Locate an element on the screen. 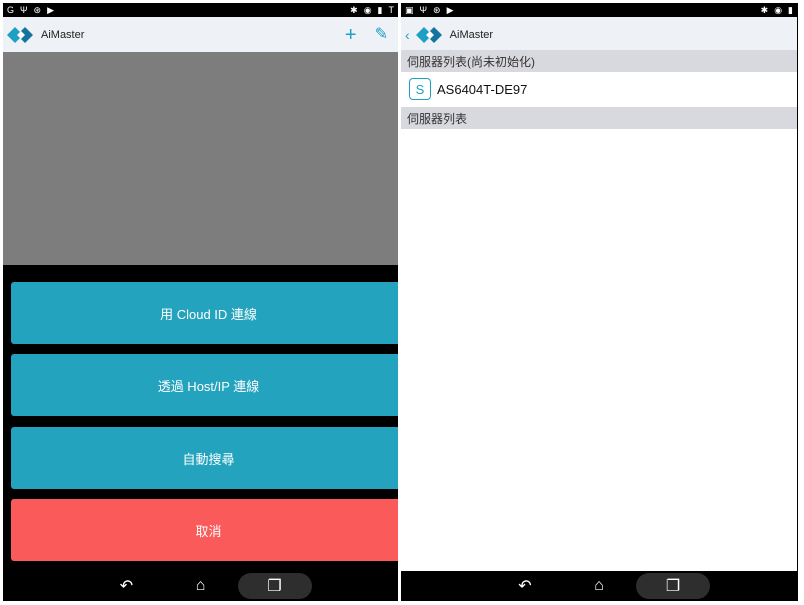 The width and height of the screenshot is (804, 605). time-icon: T is located at coordinates (391, 10).